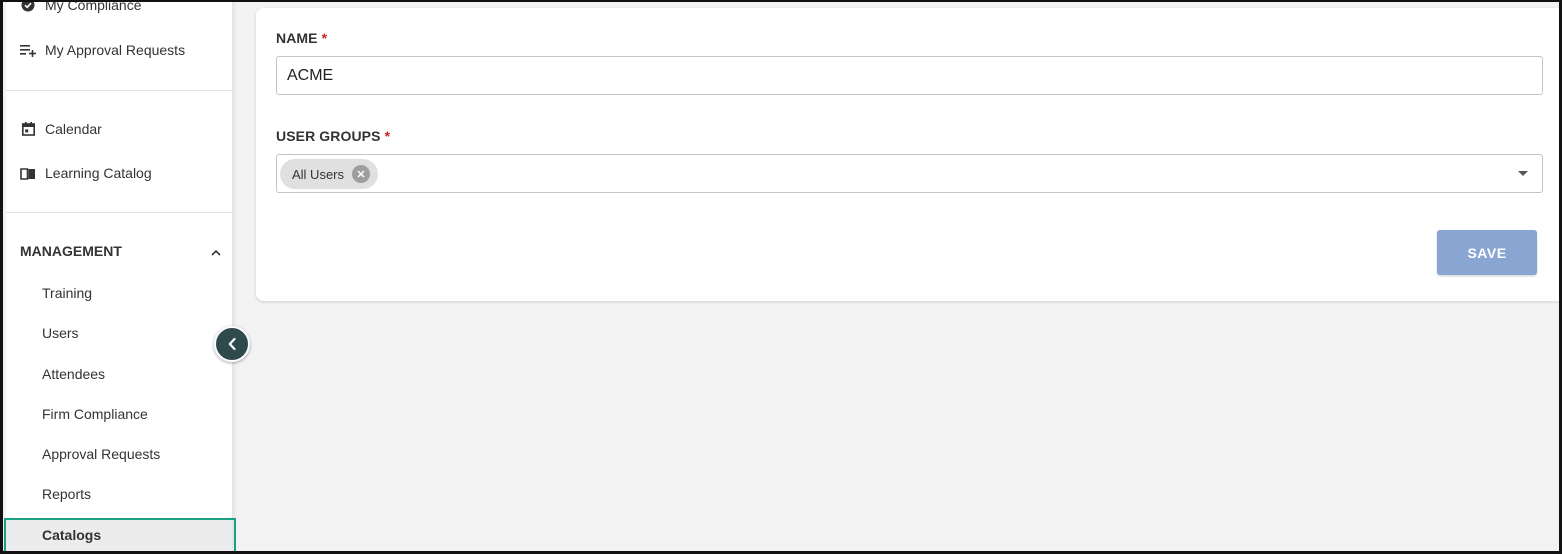 The image size is (1562, 554). What do you see at coordinates (60, 333) in the screenshot?
I see `sidebar-item-label: Users` at bounding box center [60, 333].